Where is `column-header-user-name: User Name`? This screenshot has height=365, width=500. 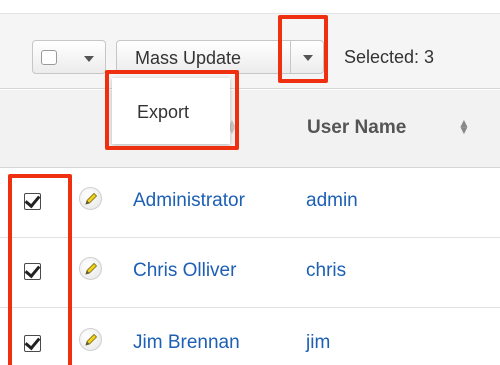
column-header-user-name: User Name is located at coordinates (356, 128).